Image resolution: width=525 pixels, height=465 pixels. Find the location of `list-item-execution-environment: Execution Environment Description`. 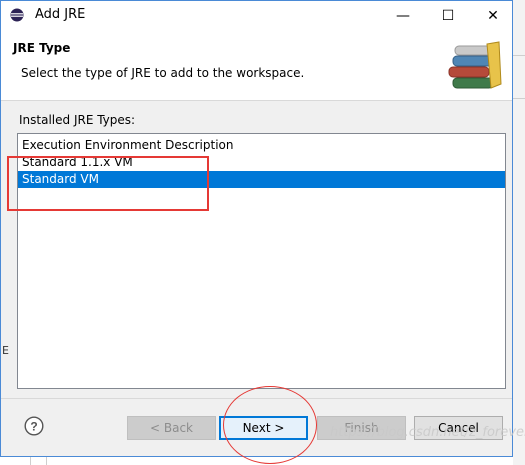

list-item-execution-environment: Execution Environment Description is located at coordinates (261, 145).